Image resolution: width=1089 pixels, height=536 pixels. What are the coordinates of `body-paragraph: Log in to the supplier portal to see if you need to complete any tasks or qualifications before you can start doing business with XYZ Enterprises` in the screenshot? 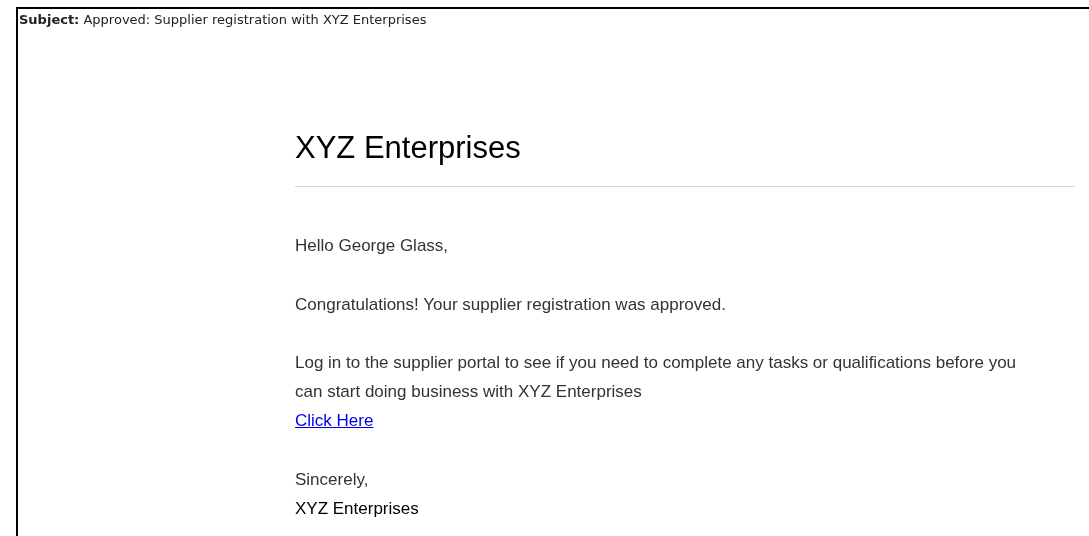 It's located at (656, 377).